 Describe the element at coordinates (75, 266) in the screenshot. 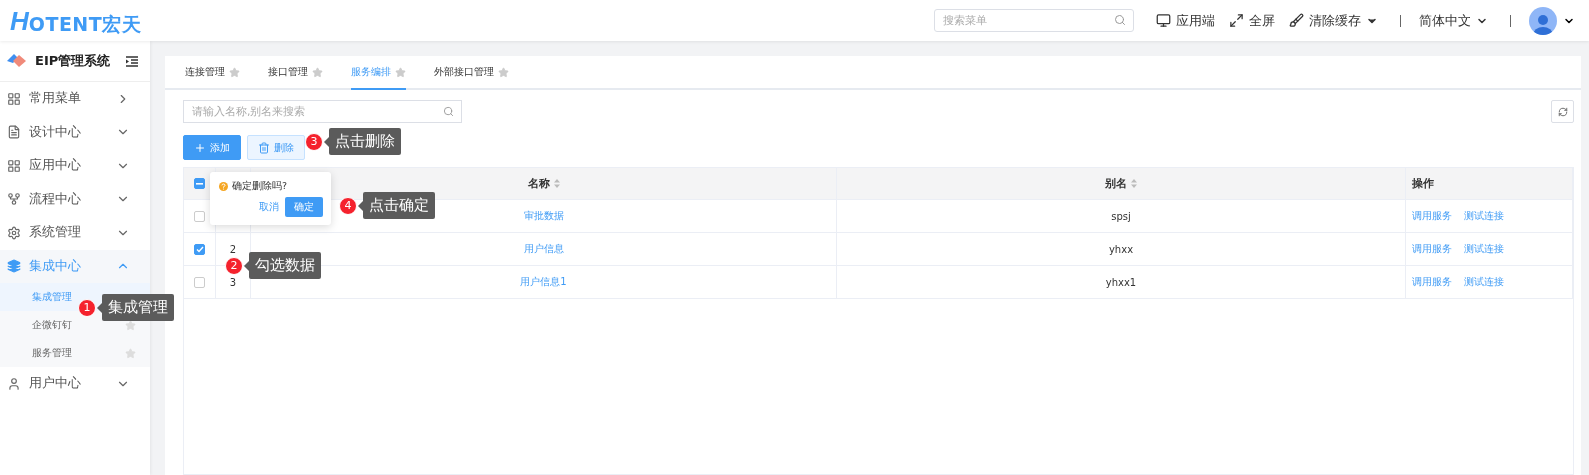

I see `sidebar-item: 集成中心` at that location.